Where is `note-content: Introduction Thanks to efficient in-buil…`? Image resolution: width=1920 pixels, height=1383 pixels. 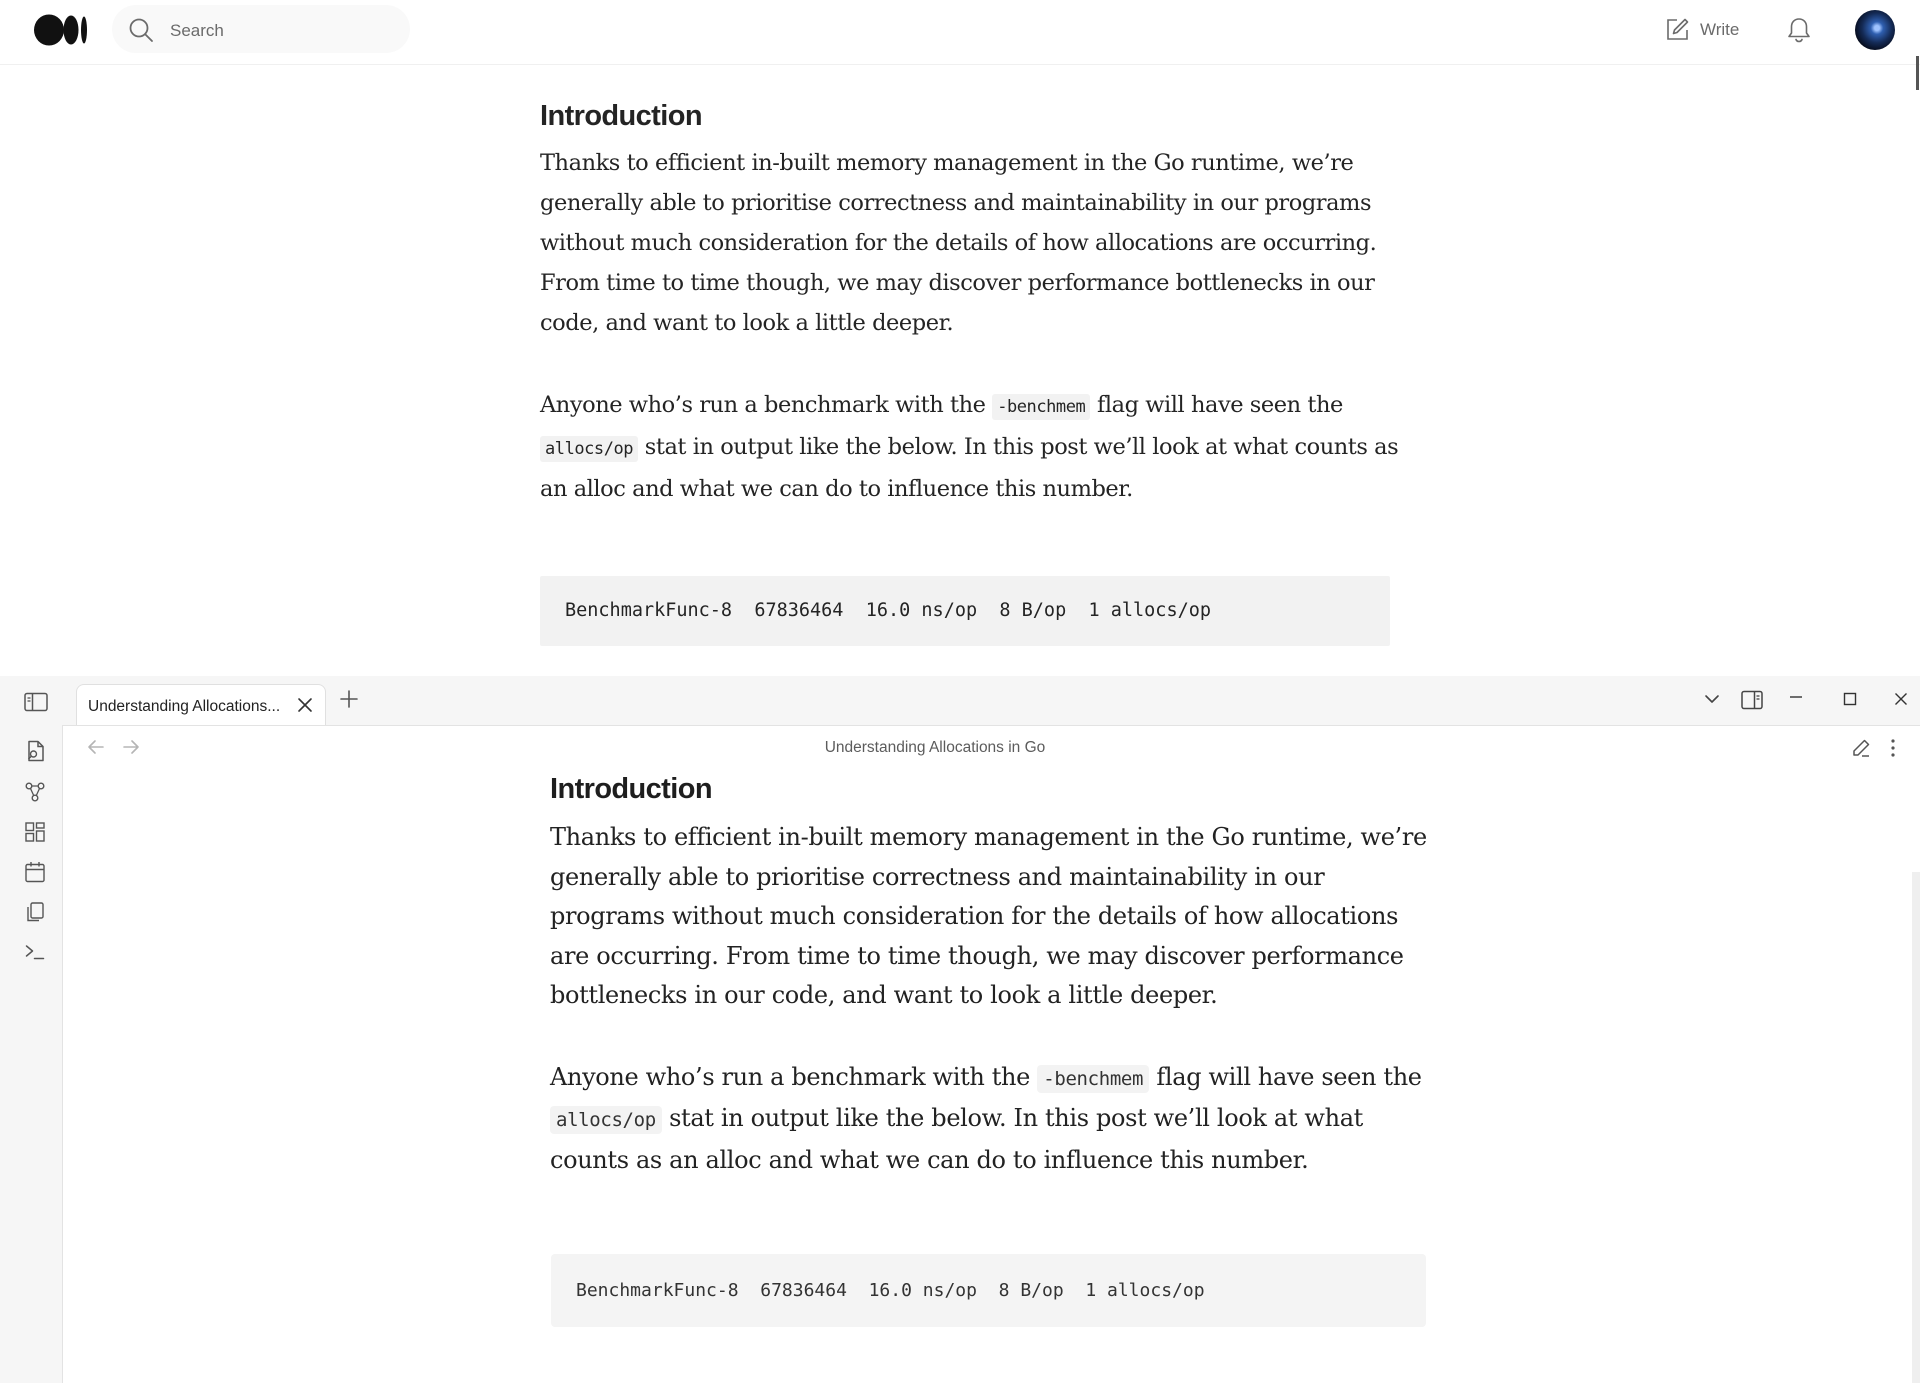 note-content: Introduction Thanks to efficient in-buil… is located at coordinates (990, 976).